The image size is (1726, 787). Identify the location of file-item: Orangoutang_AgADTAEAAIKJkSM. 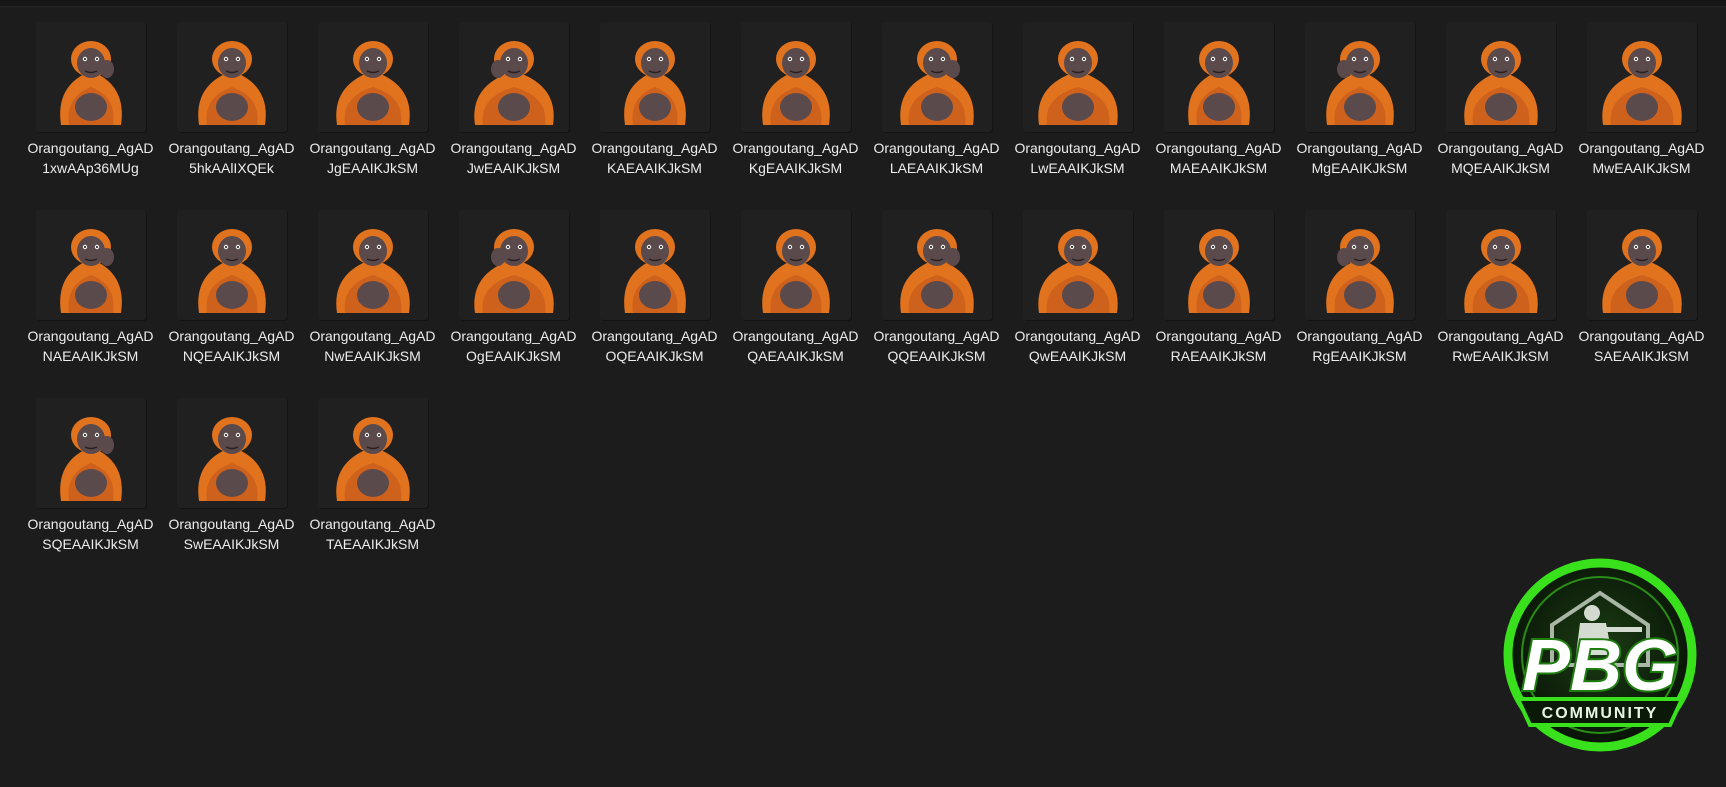
(372, 492).